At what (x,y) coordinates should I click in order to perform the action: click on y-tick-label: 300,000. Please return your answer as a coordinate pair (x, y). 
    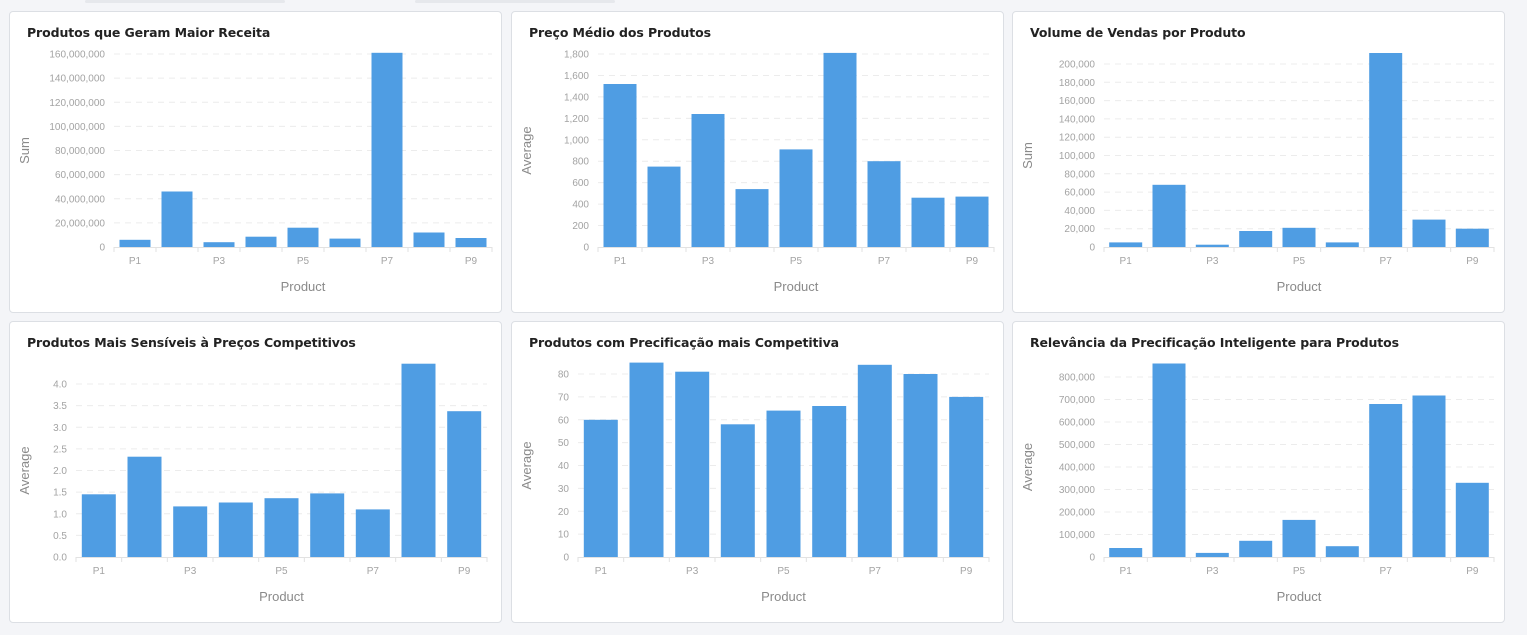
    Looking at the image, I should click on (1077, 490).